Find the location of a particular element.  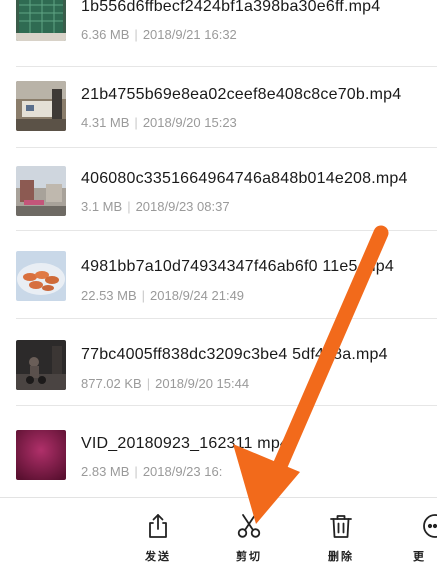

file-name: VID_20180923_162311 mp4 is located at coordinates (185, 443).